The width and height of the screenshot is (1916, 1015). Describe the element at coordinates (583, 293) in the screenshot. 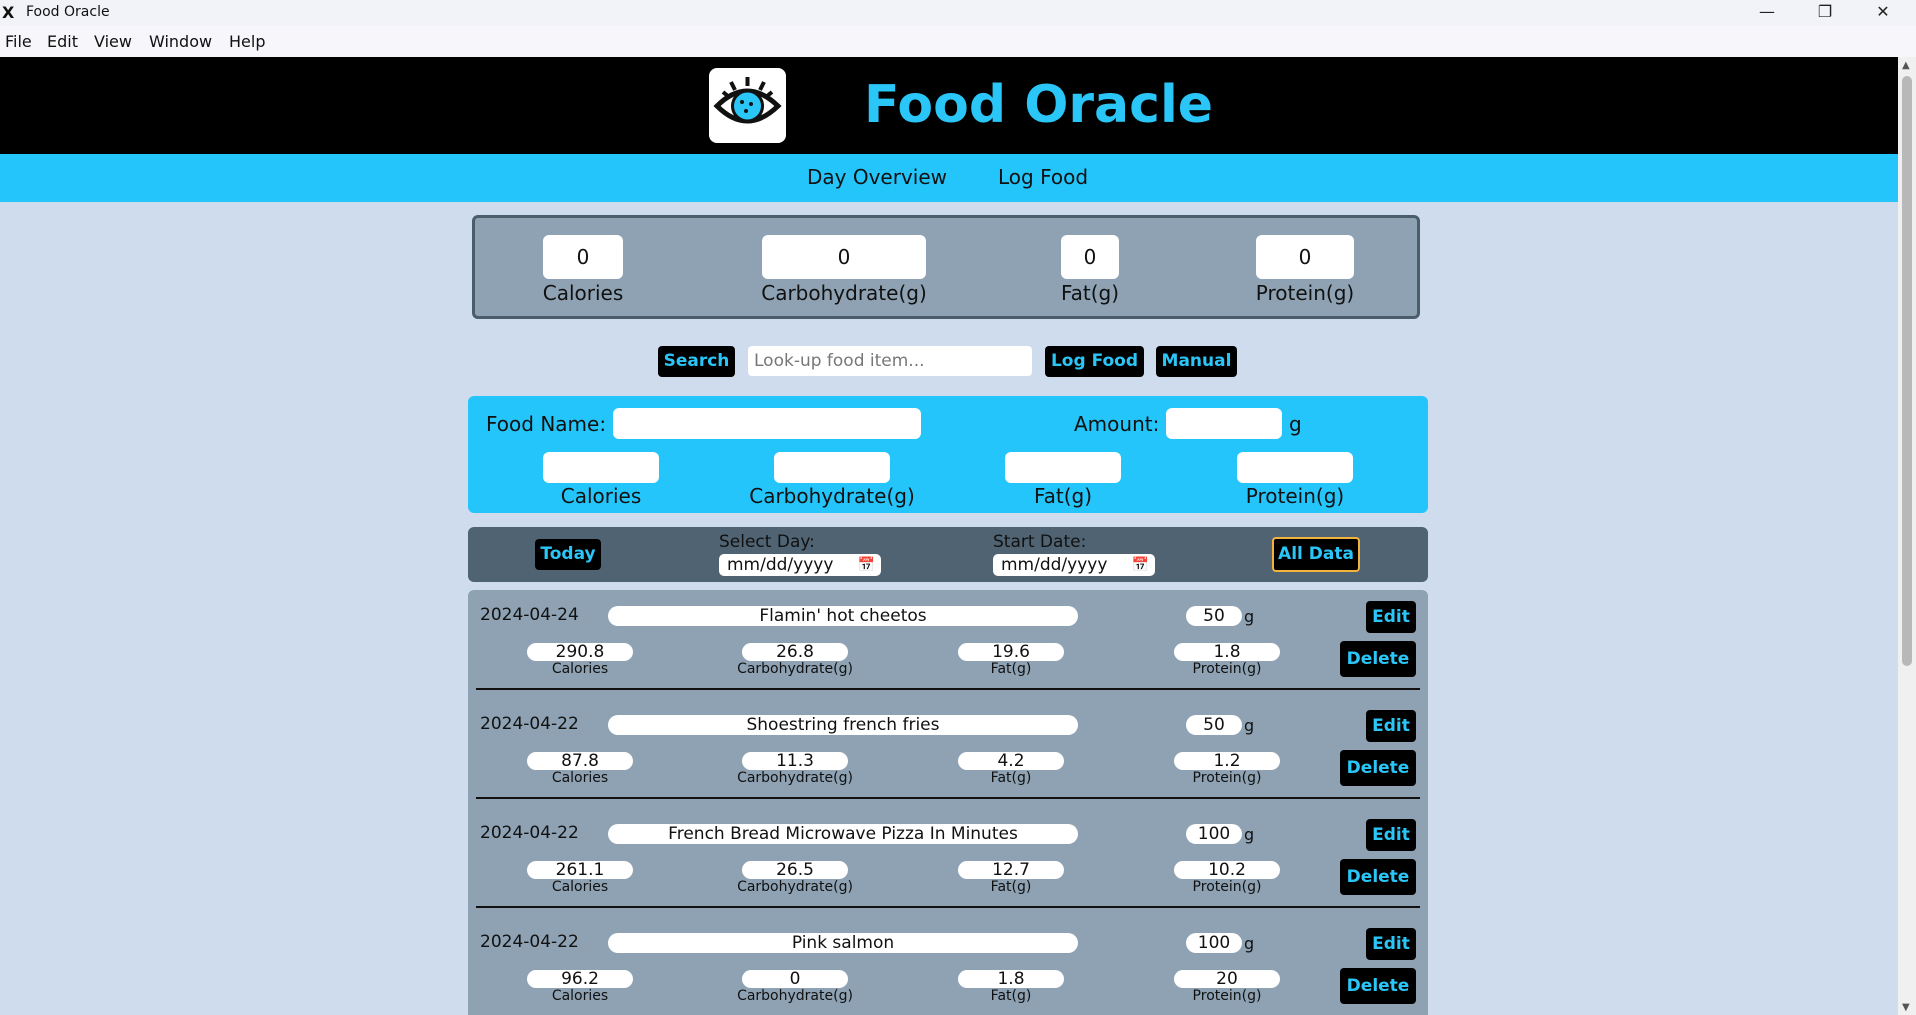

I see `total-calories-label: Calories` at that location.